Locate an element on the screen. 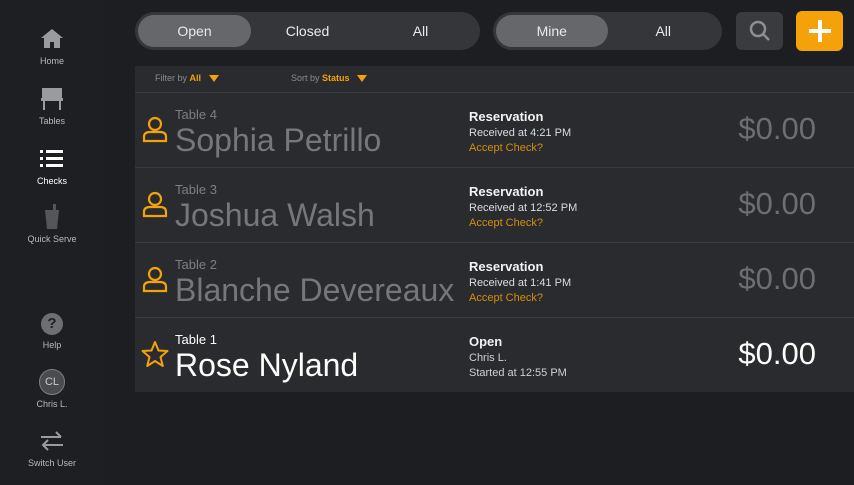  check-server: Chris L. is located at coordinates (488, 358).